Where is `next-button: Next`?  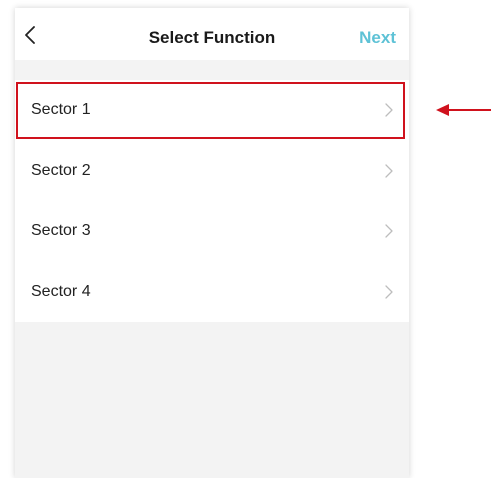 next-button: Next is located at coordinates (377, 38).